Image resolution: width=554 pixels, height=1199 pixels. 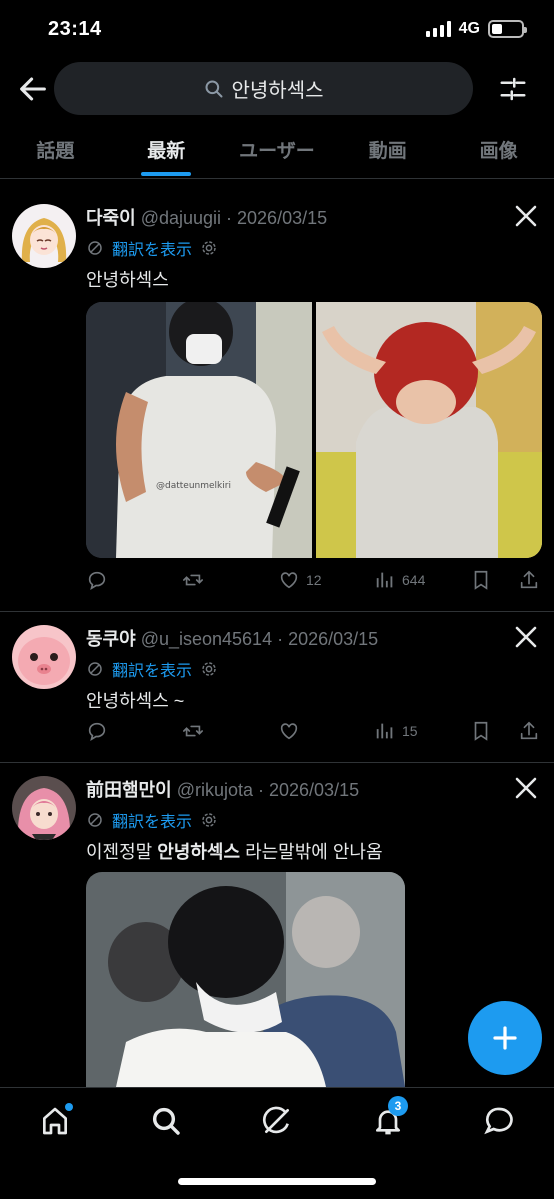 I want to click on status-time: 23:14, so click(x=75, y=29).